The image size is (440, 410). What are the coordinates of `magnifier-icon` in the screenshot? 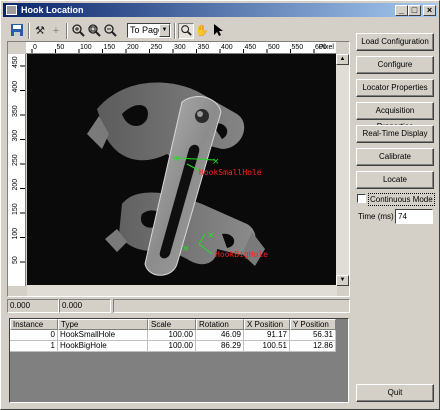 It's located at (186, 31).